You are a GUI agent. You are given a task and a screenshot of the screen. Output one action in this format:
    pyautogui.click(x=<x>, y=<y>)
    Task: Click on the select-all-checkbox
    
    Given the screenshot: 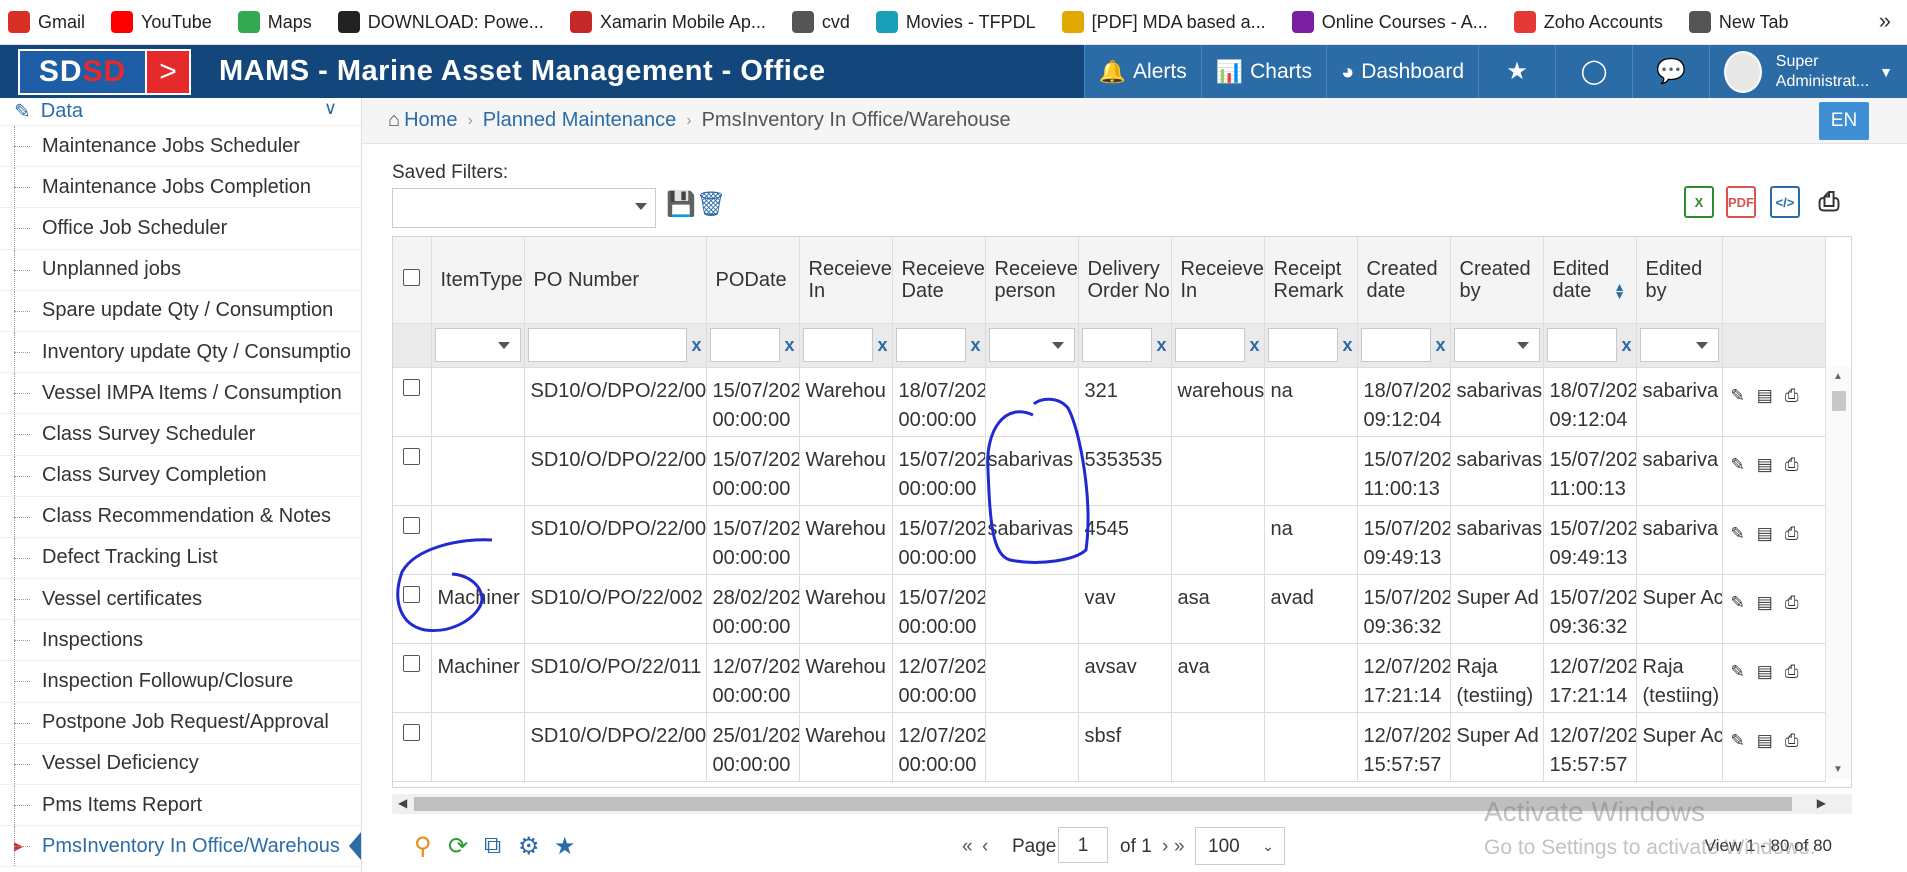 What is the action you would take?
    pyautogui.click(x=412, y=277)
    